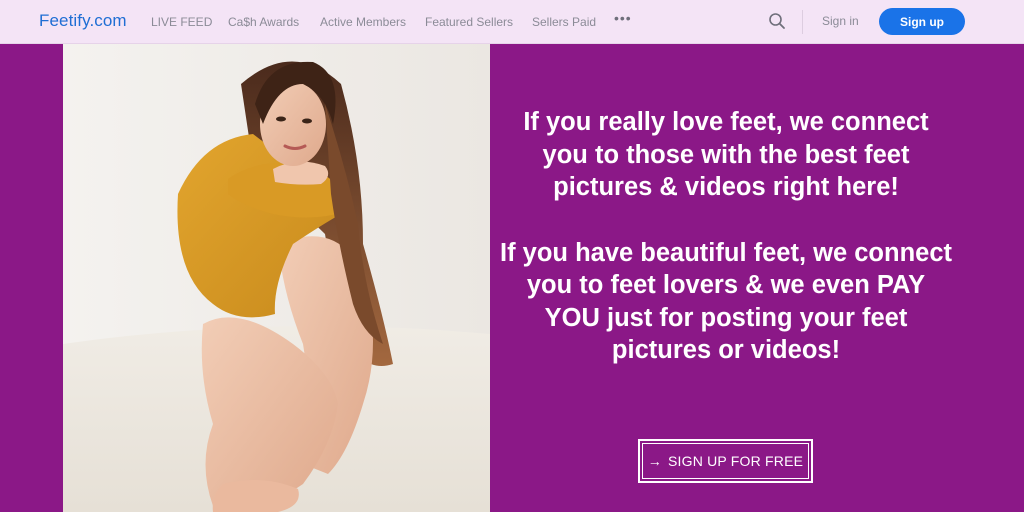 The width and height of the screenshot is (1024, 512). I want to click on nav-featured-sellers: Featured Sellers, so click(469, 22).